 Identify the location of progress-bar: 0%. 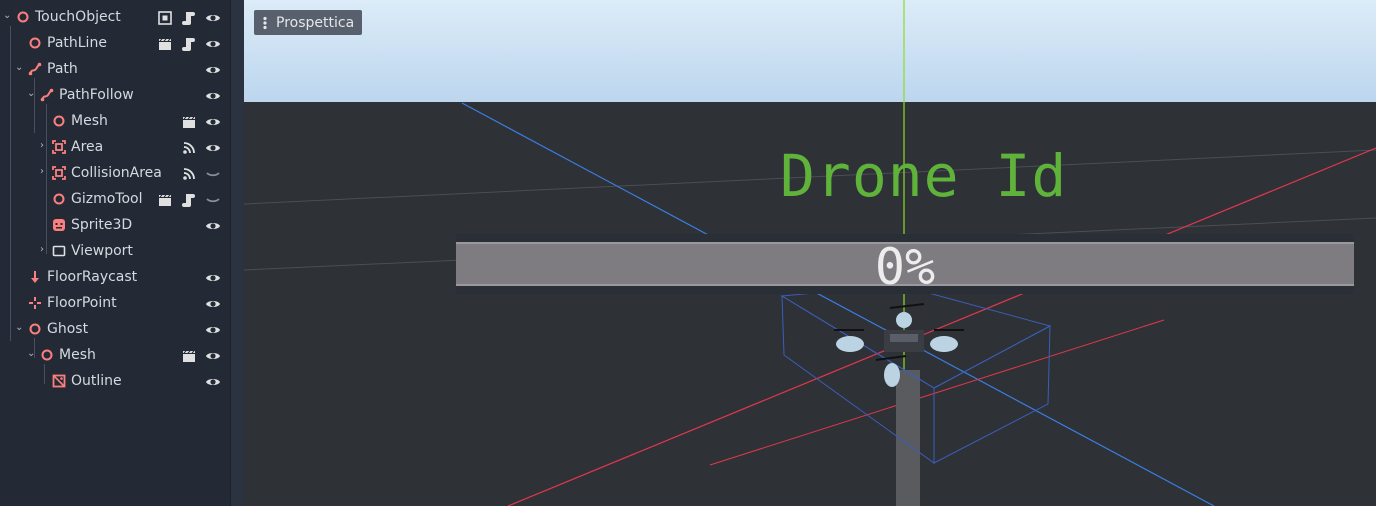
(905, 265).